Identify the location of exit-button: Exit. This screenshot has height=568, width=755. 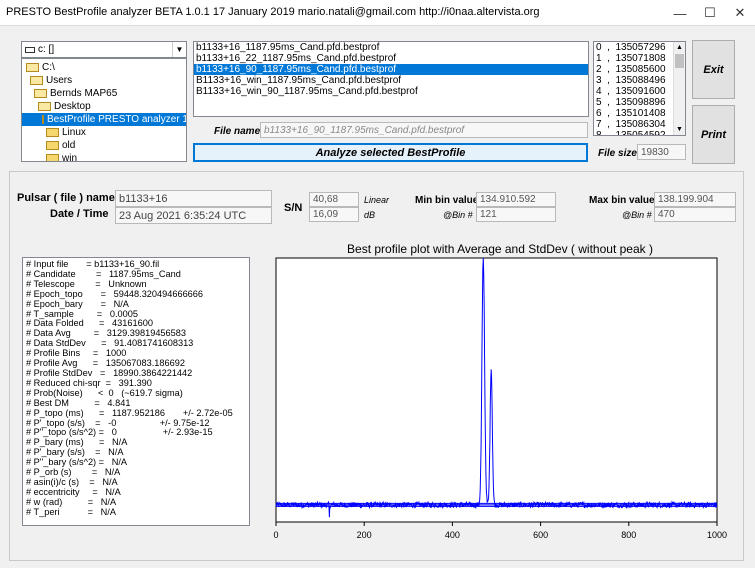
(713, 69).